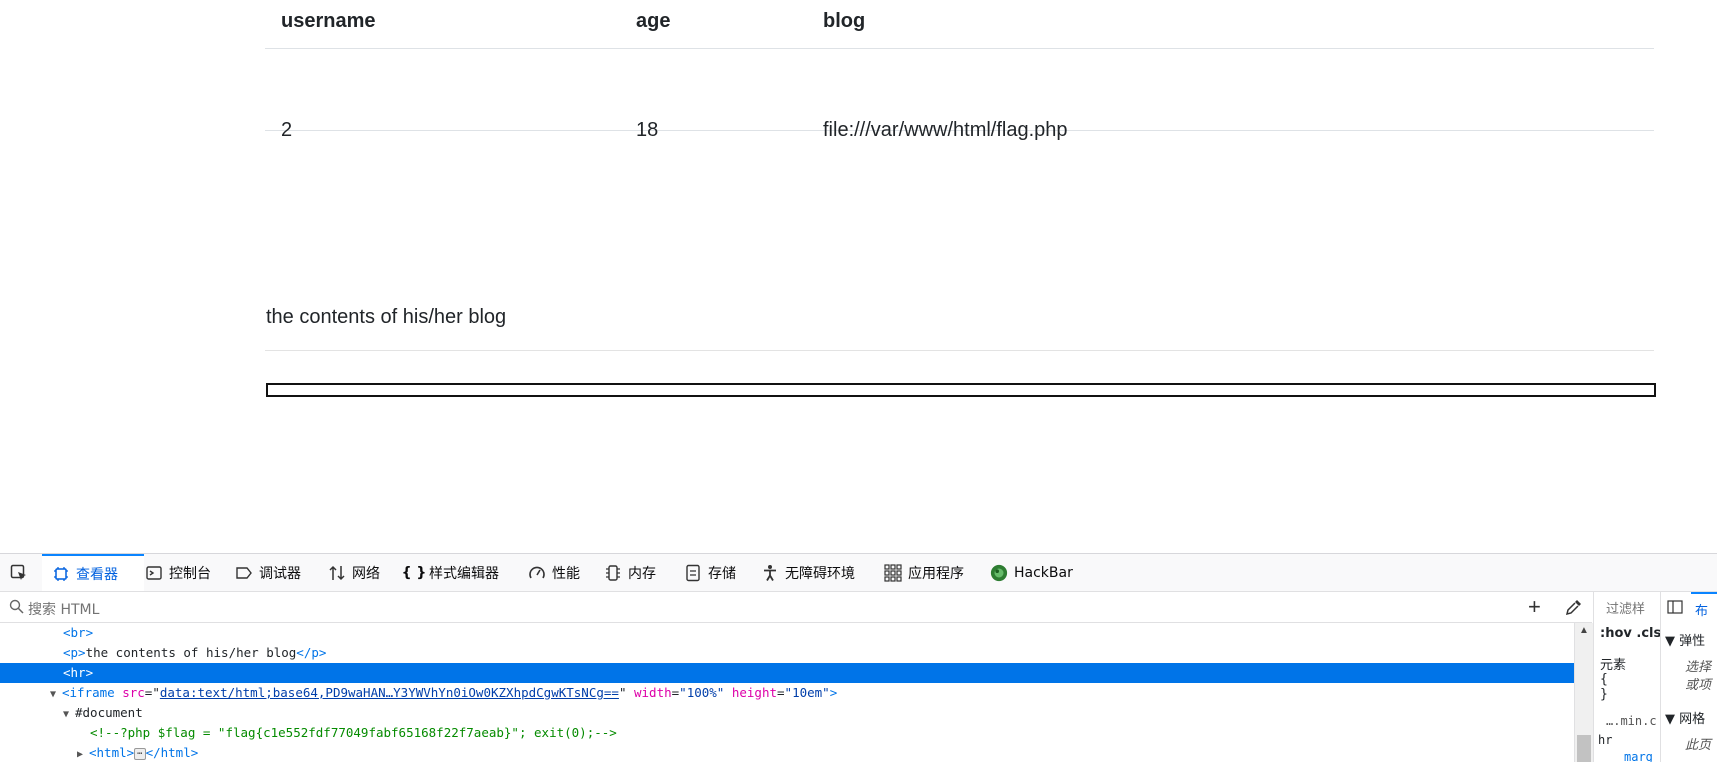  I want to click on tab-label: 性能, so click(566, 573).